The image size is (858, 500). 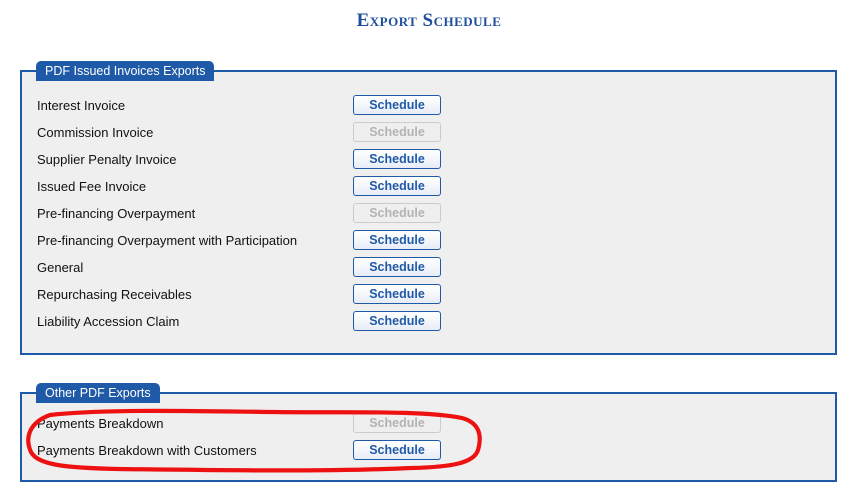 What do you see at coordinates (429, 20) in the screenshot?
I see `page-title: Export Schedule` at bounding box center [429, 20].